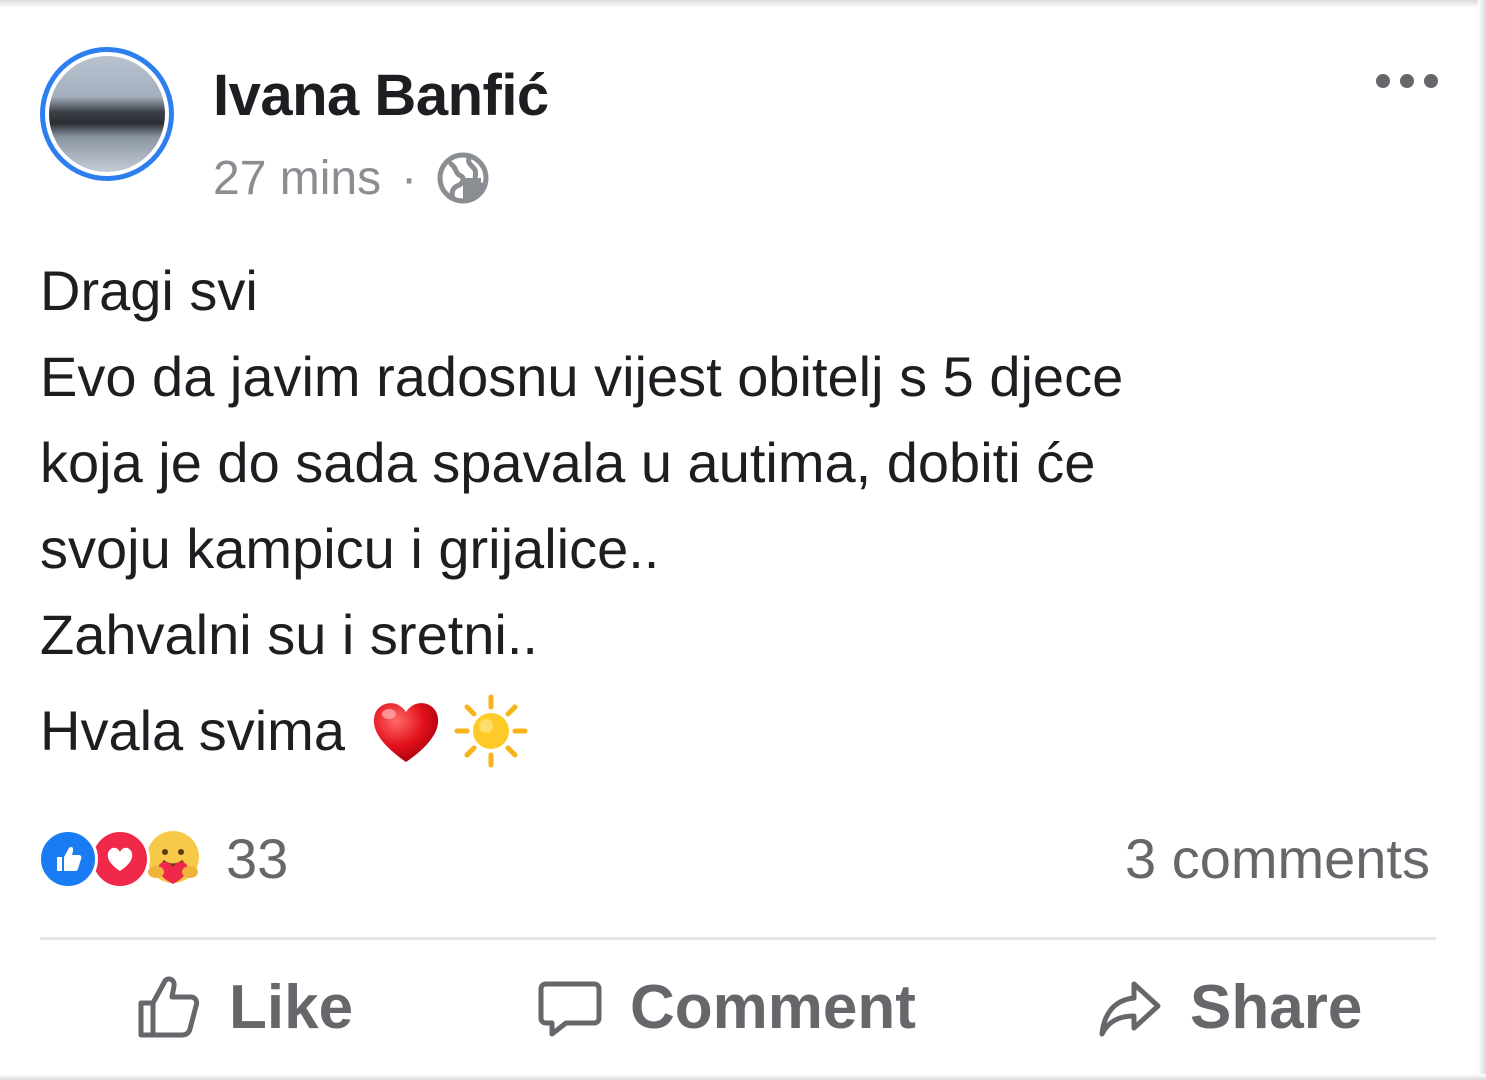  What do you see at coordinates (350, 548) in the screenshot?
I see `post-line: svoju kampicu i grijalice..` at bounding box center [350, 548].